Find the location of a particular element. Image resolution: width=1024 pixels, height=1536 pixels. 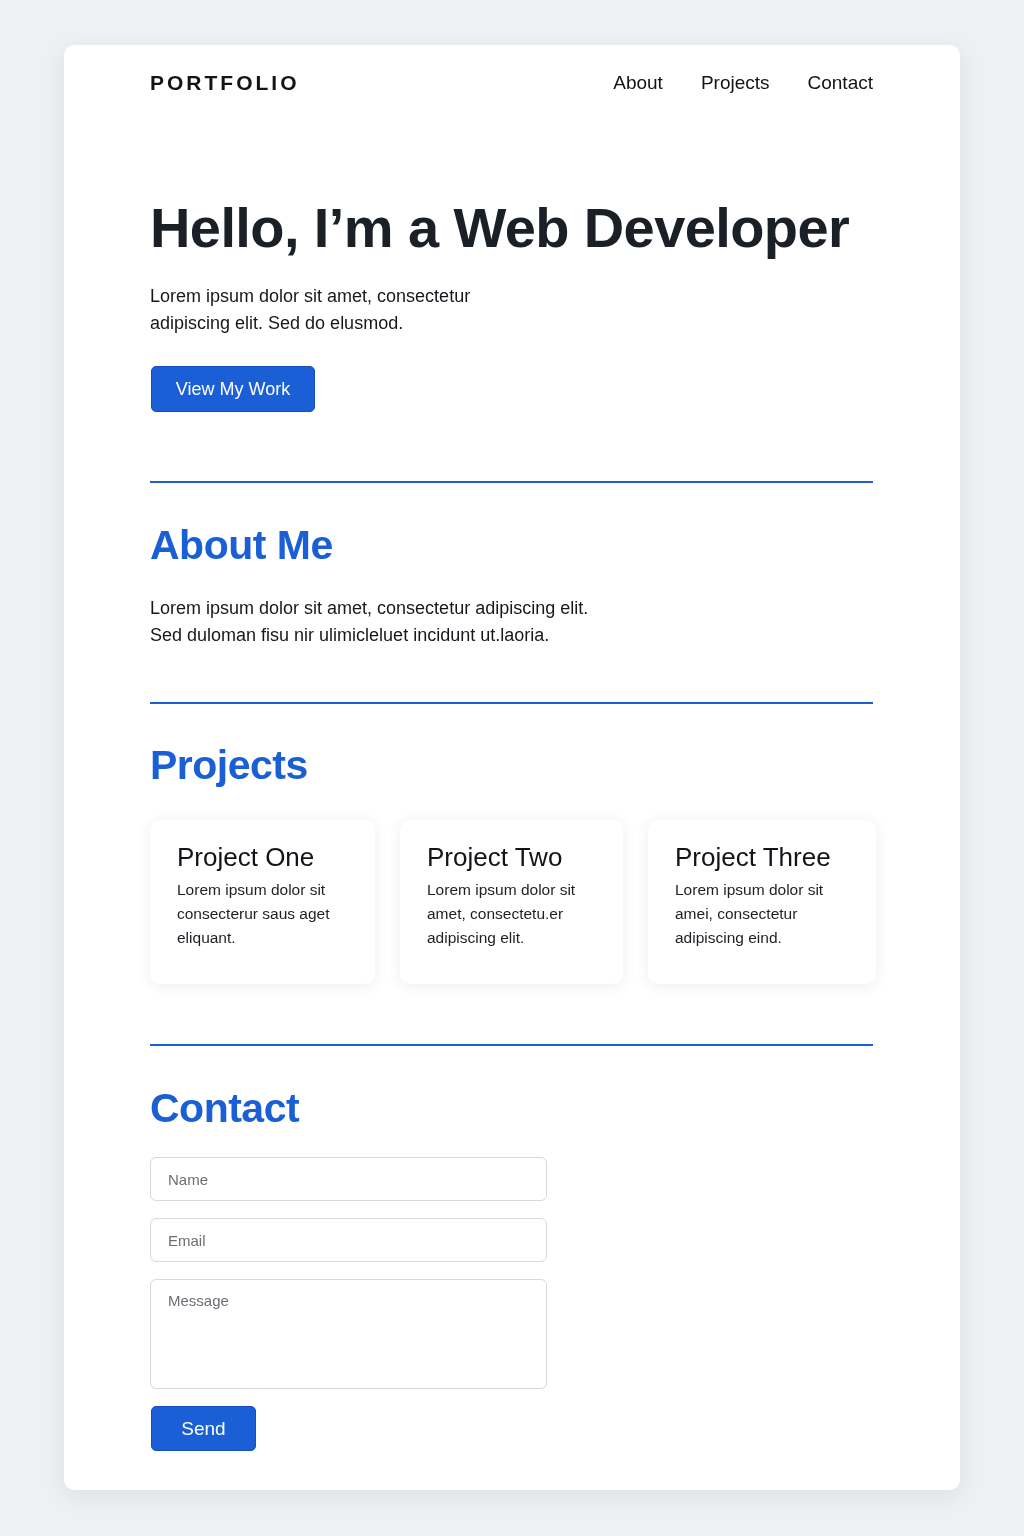

input-field: Name is located at coordinates (348, 1179).